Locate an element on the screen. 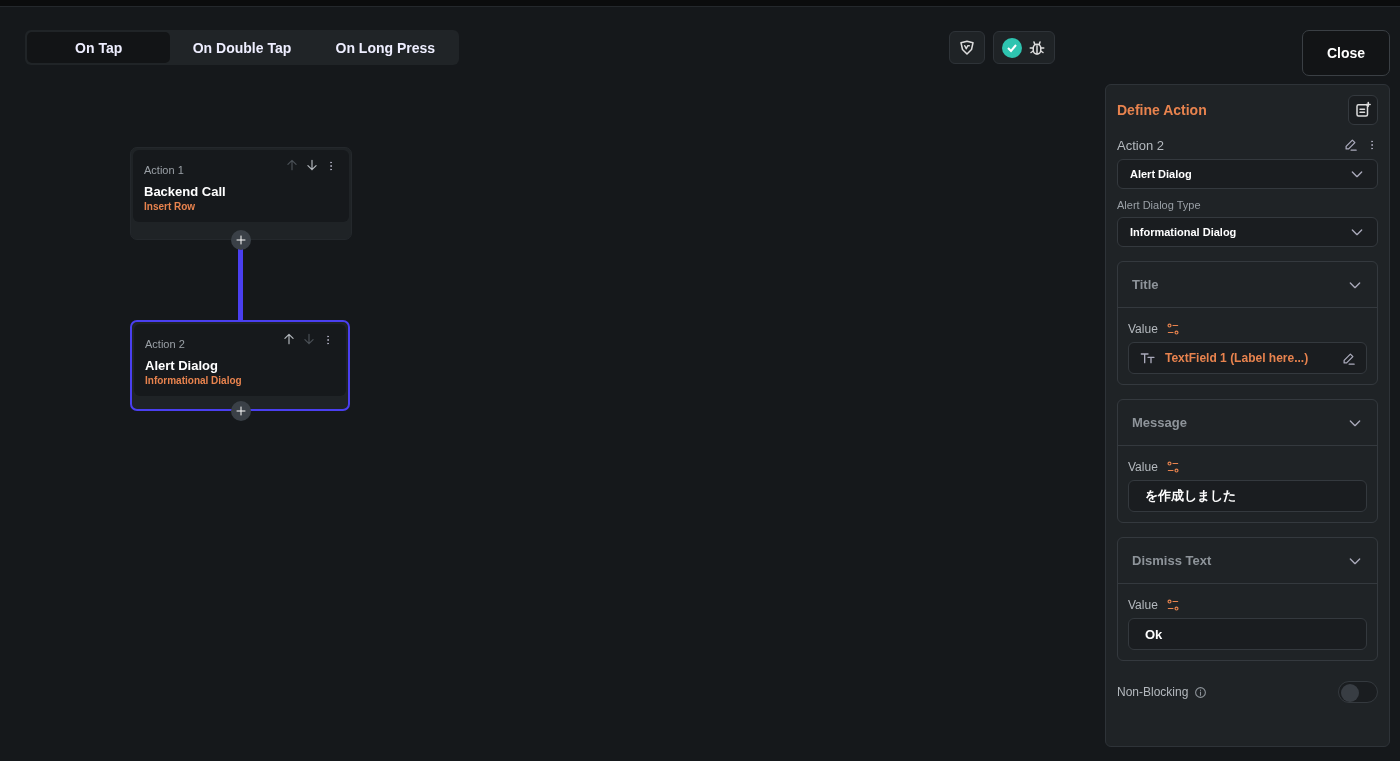 This screenshot has width=1400, height=761. action-subtitle: Insert Row is located at coordinates (170, 206).